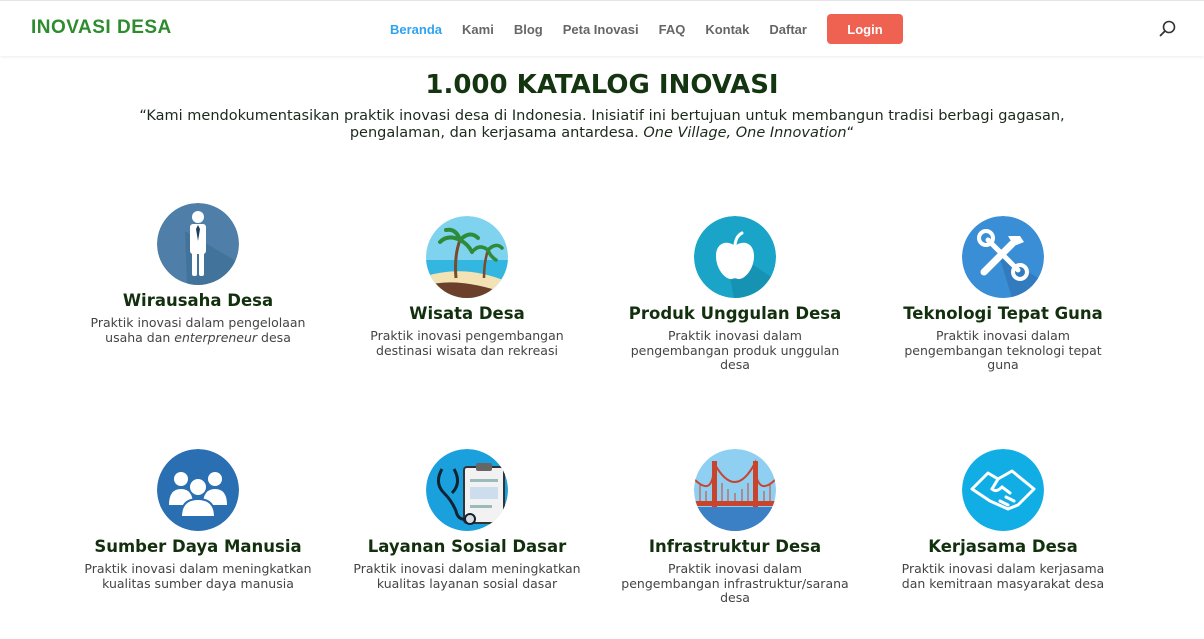  I want to click on nav-faq: FAQ, so click(672, 29).